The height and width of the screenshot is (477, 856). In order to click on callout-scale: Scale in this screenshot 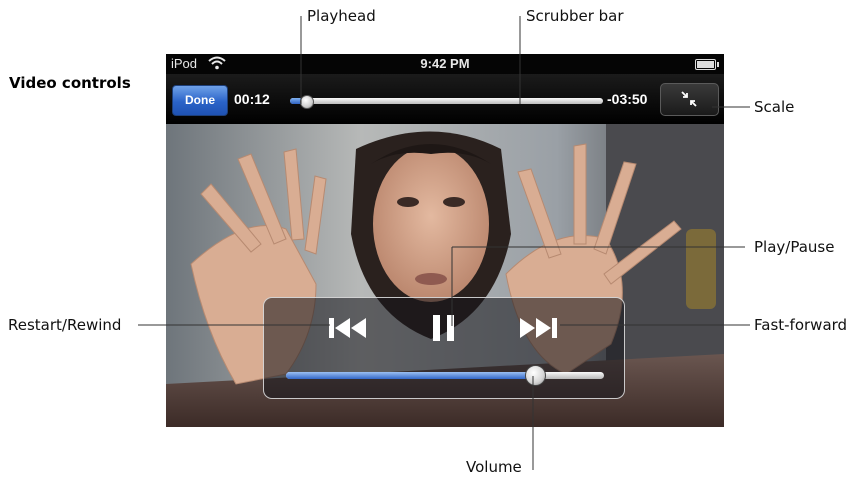, I will do `click(774, 107)`.